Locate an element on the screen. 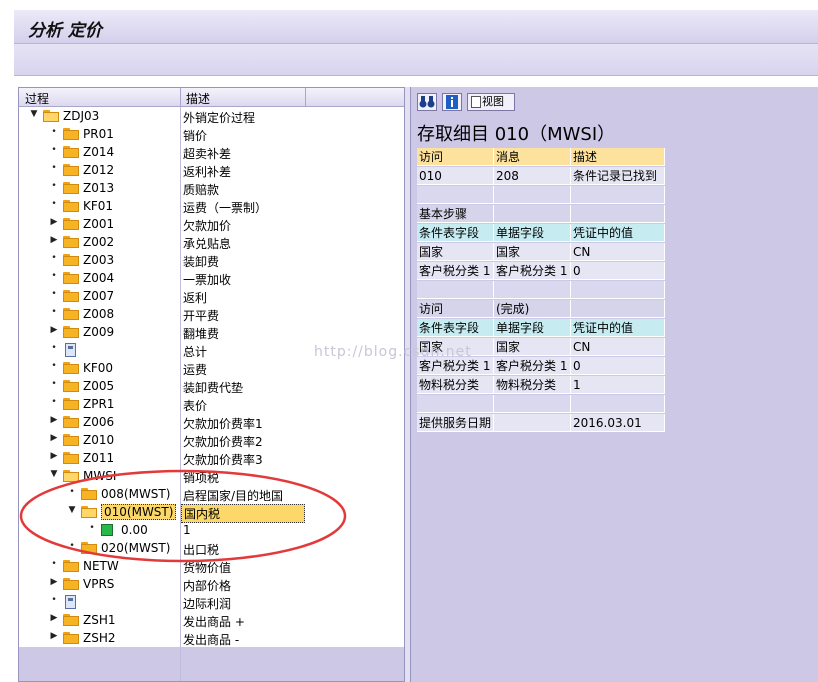  tree-row: • Z014 超卖补差 is located at coordinates (211, 152).